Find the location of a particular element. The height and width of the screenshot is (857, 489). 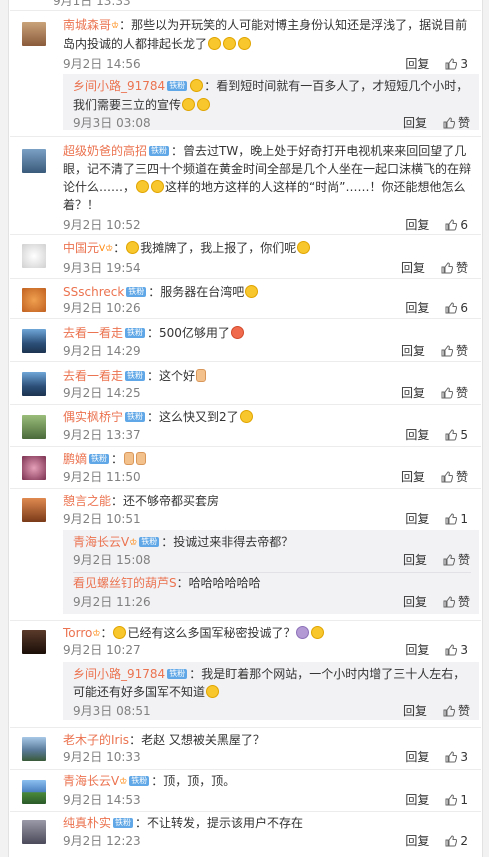

comment-time: 9月2日 10:33 is located at coordinates (102, 757).